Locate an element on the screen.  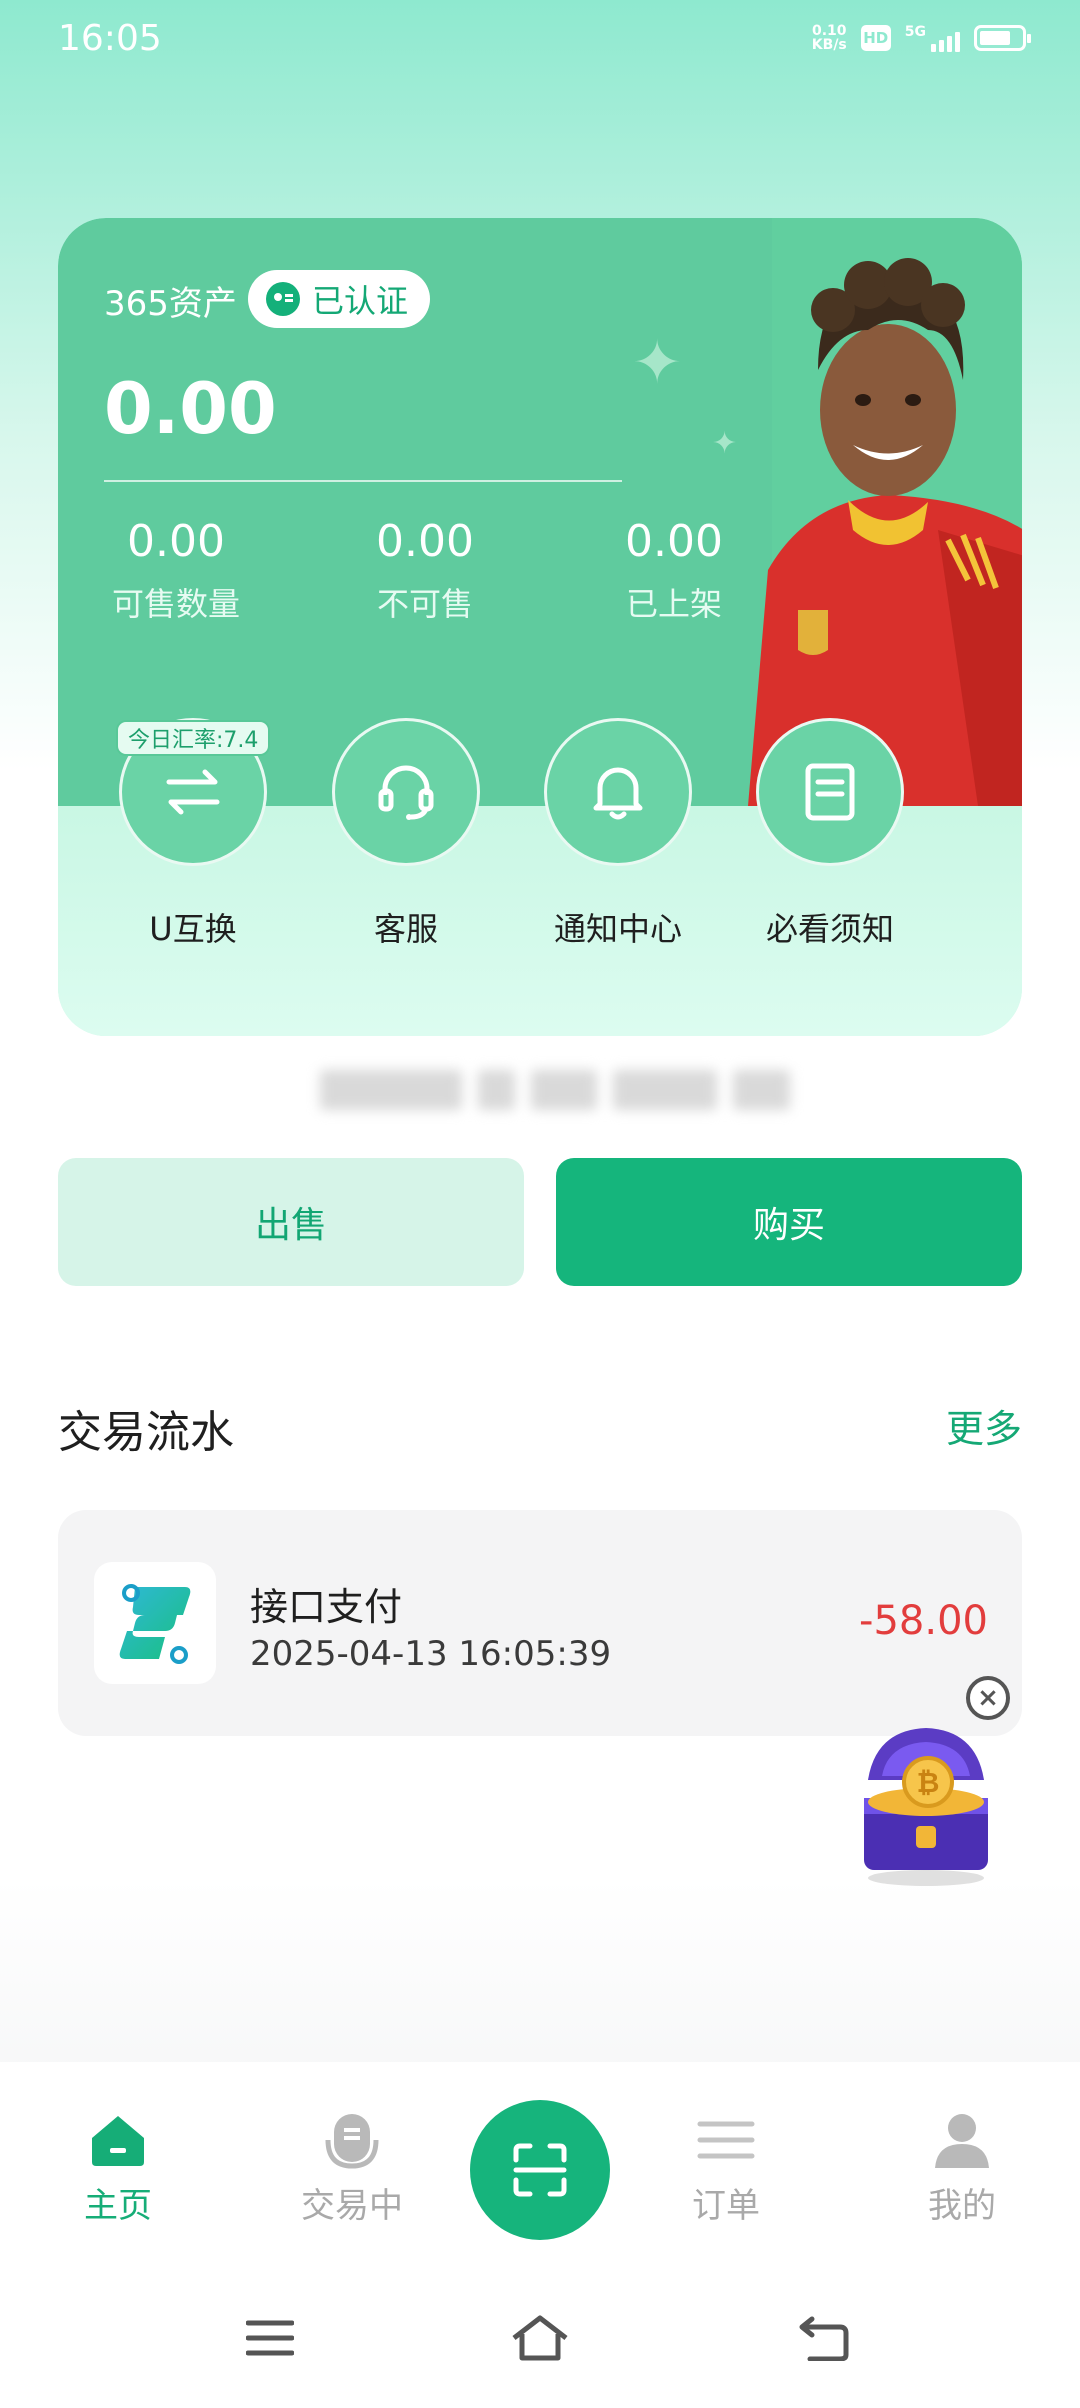
action-must-read: 必看须知 is located at coordinates (830, 834).